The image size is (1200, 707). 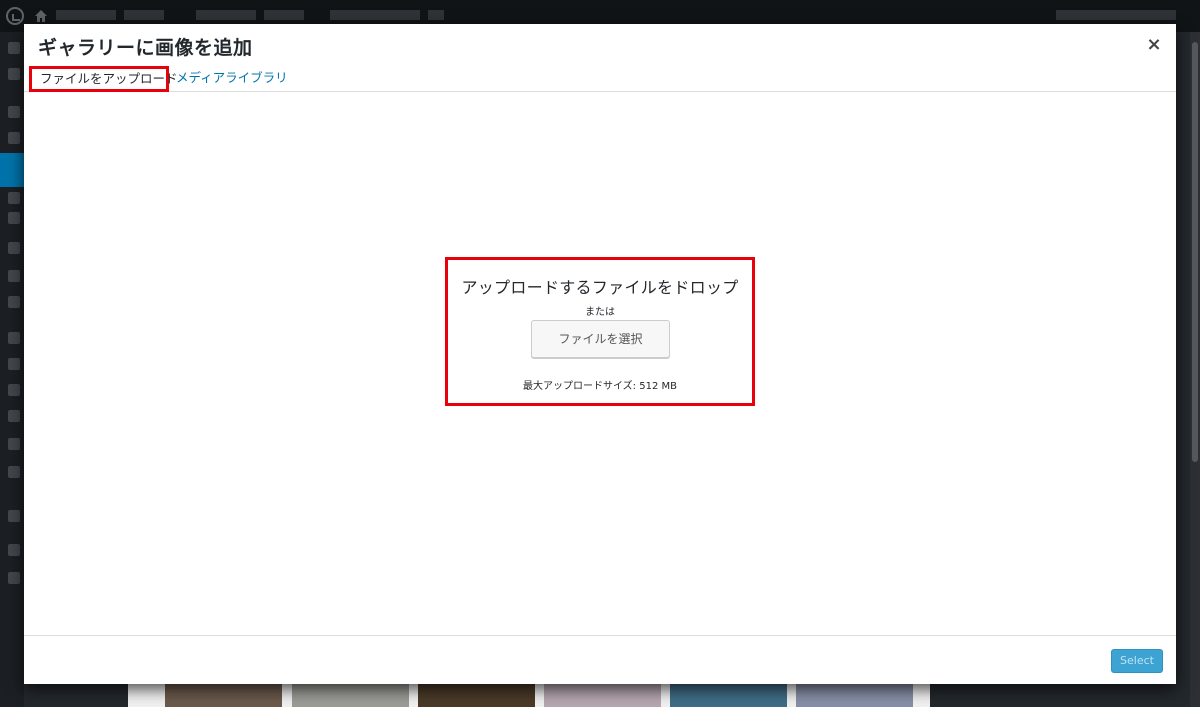 I want to click on scrollbar-thumb, so click(x=1195, y=252).